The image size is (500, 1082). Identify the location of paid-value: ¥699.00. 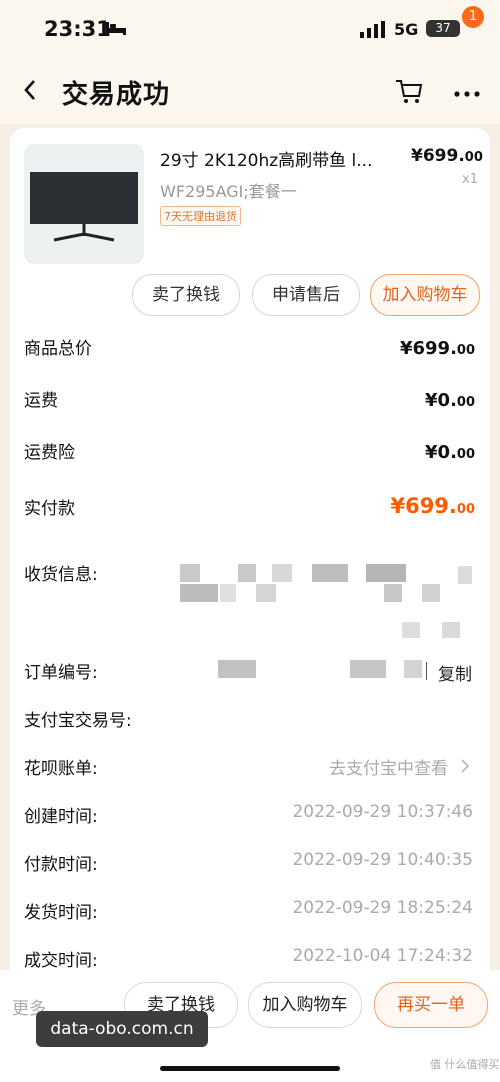
(432, 506).